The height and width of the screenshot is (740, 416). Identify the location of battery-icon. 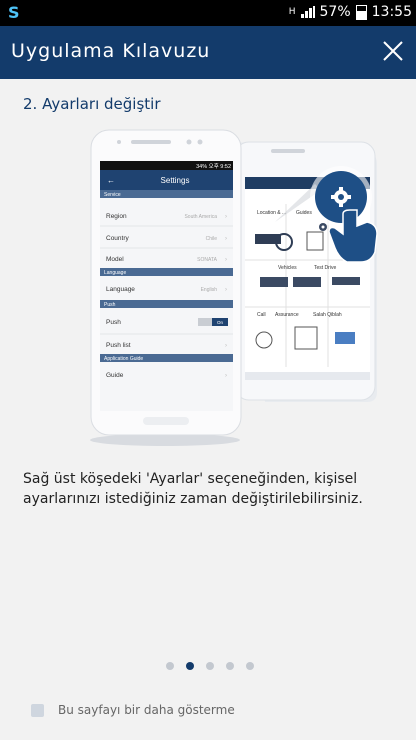
(361, 12).